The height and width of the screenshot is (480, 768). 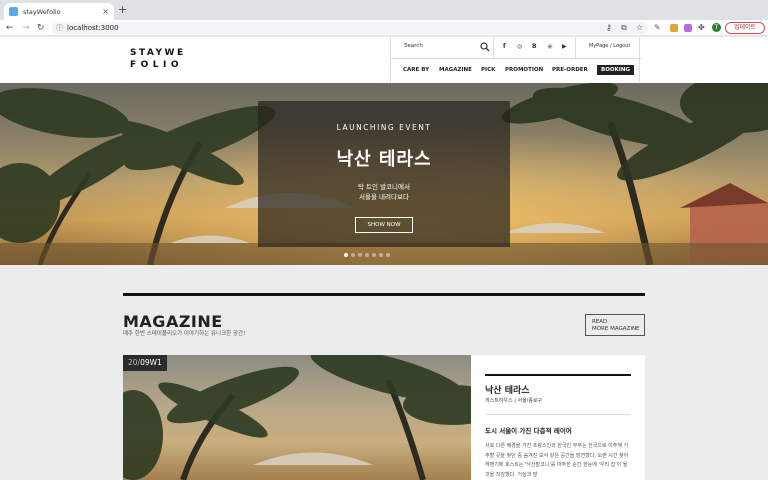 I want to click on menu-item-magazine: MAGAZINE, so click(x=455, y=70).